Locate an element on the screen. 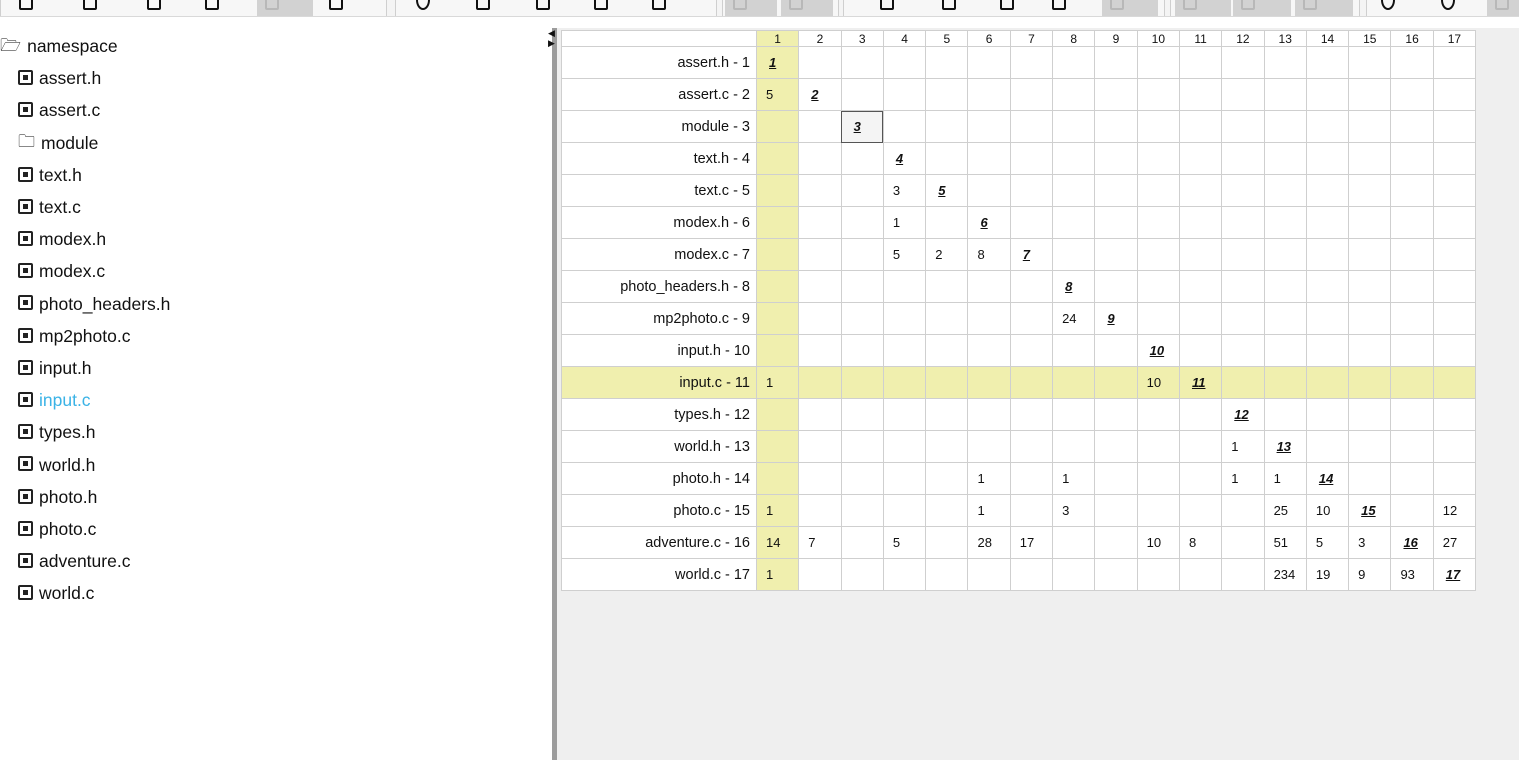  tree-item: photo.h is located at coordinates (57, 497).